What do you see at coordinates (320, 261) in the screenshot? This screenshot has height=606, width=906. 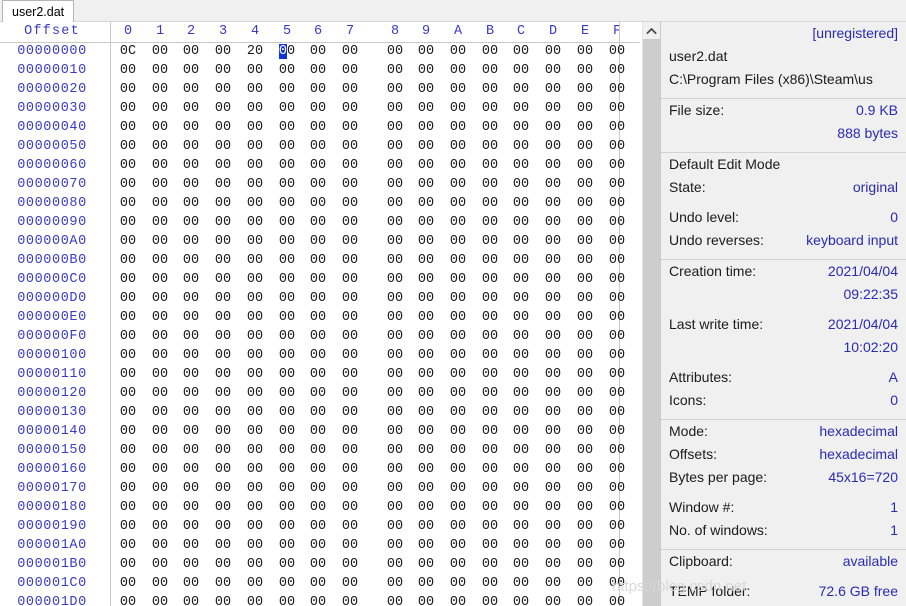 I see `hex-row: 000000B0 00 00 00 00 00 00 00 00 00 00 00 00 00 00 00 00` at bounding box center [320, 261].